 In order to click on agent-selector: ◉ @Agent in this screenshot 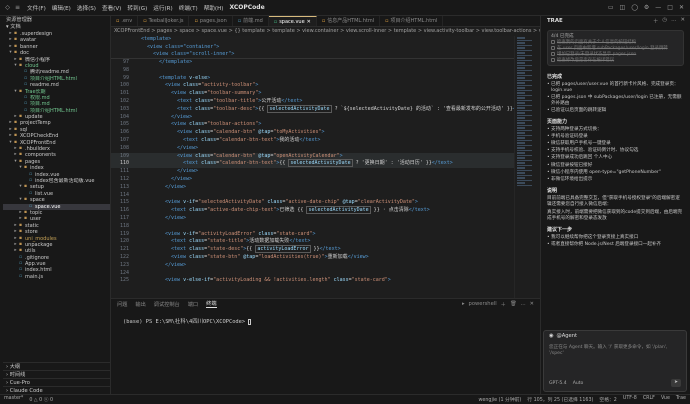, I will do `click(615, 336)`.